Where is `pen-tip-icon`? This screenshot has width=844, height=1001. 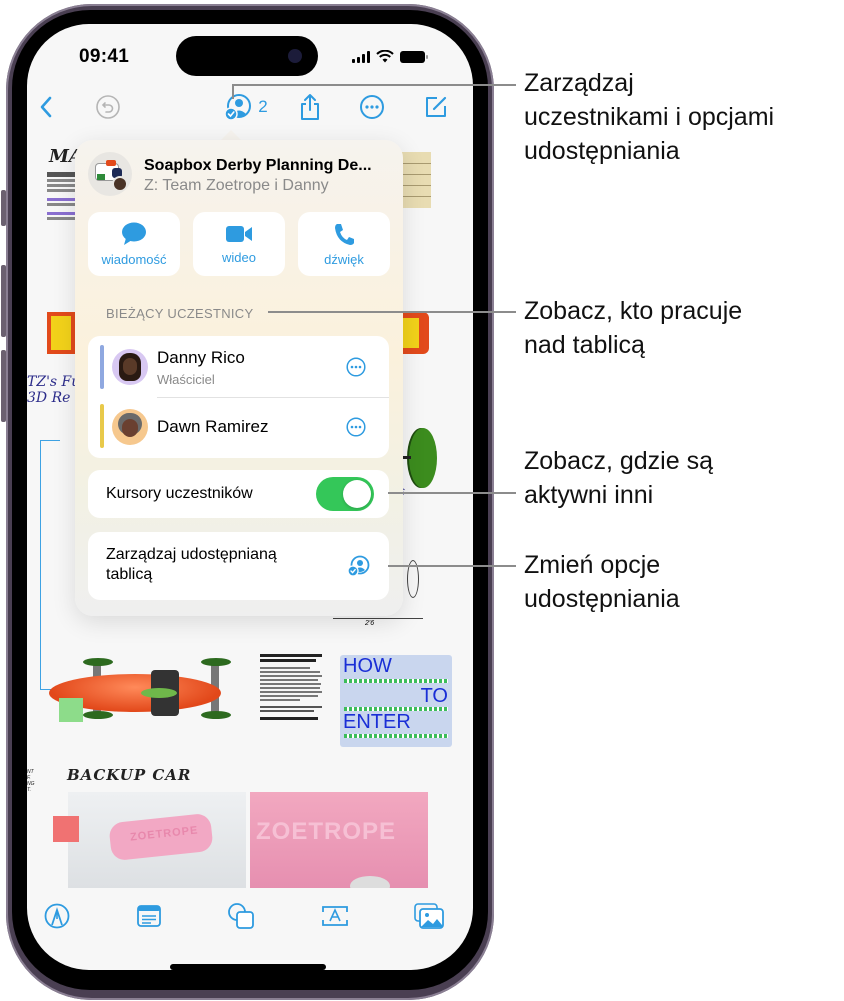 pen-tip-icon is located at coordinates (57, 916).